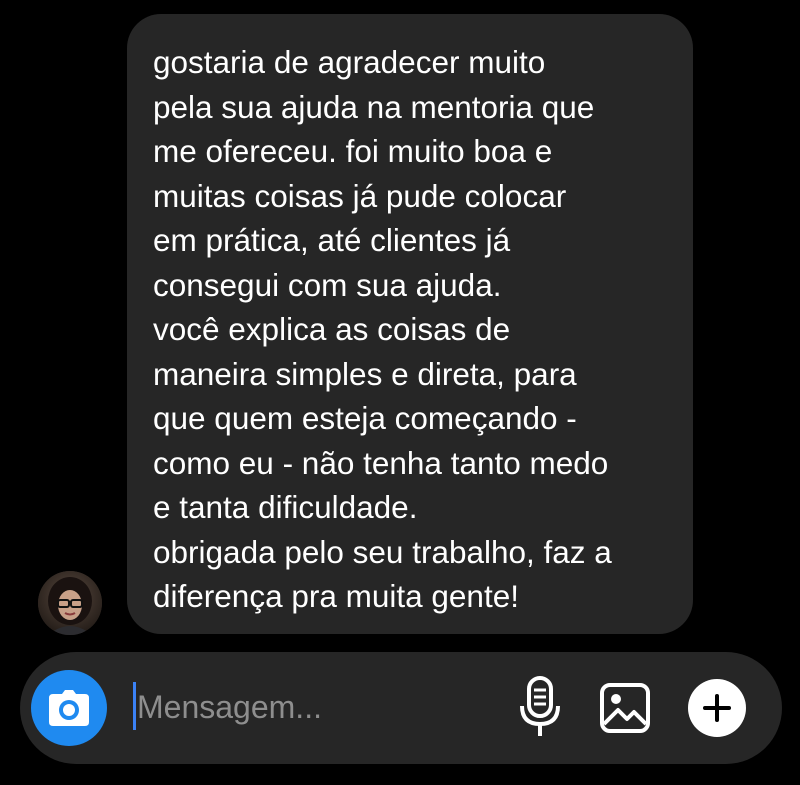 Image resolution: width=800 pixels, height=785 pixels. I want to click on text-cursor, so click(134, 706).